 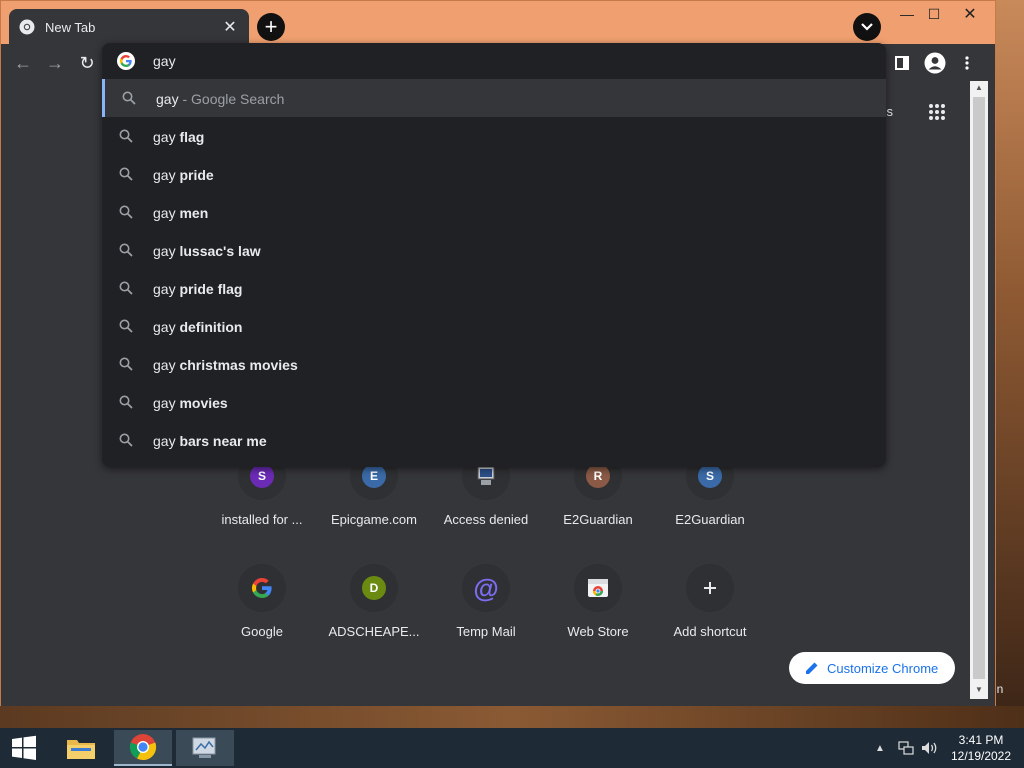 I want to click on suggestion-text: gay - Google Search, so click(x=220, y=99).